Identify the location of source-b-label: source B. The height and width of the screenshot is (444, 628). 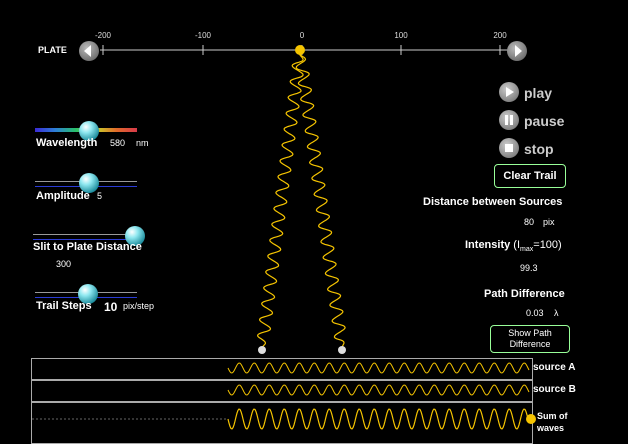
(554, 389).